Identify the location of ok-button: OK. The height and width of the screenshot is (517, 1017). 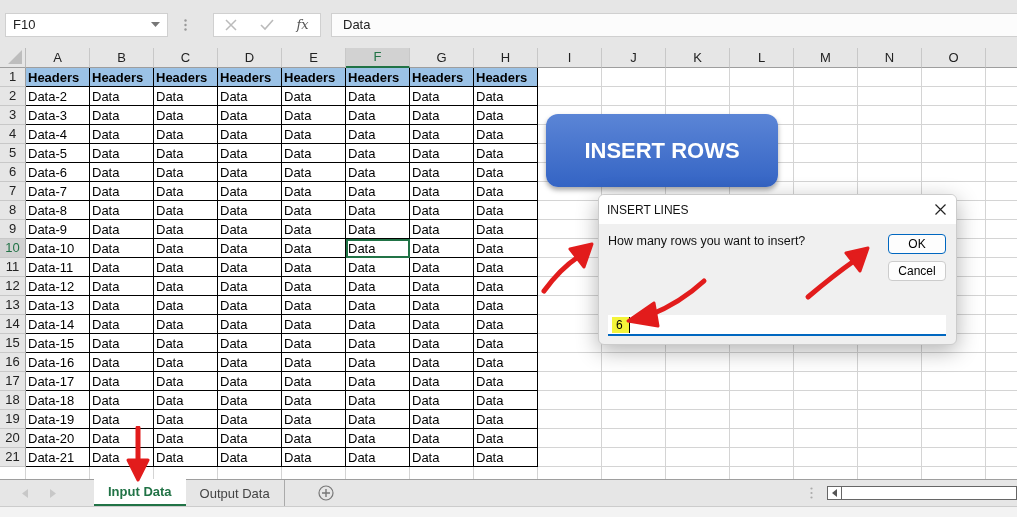
(917, 244).